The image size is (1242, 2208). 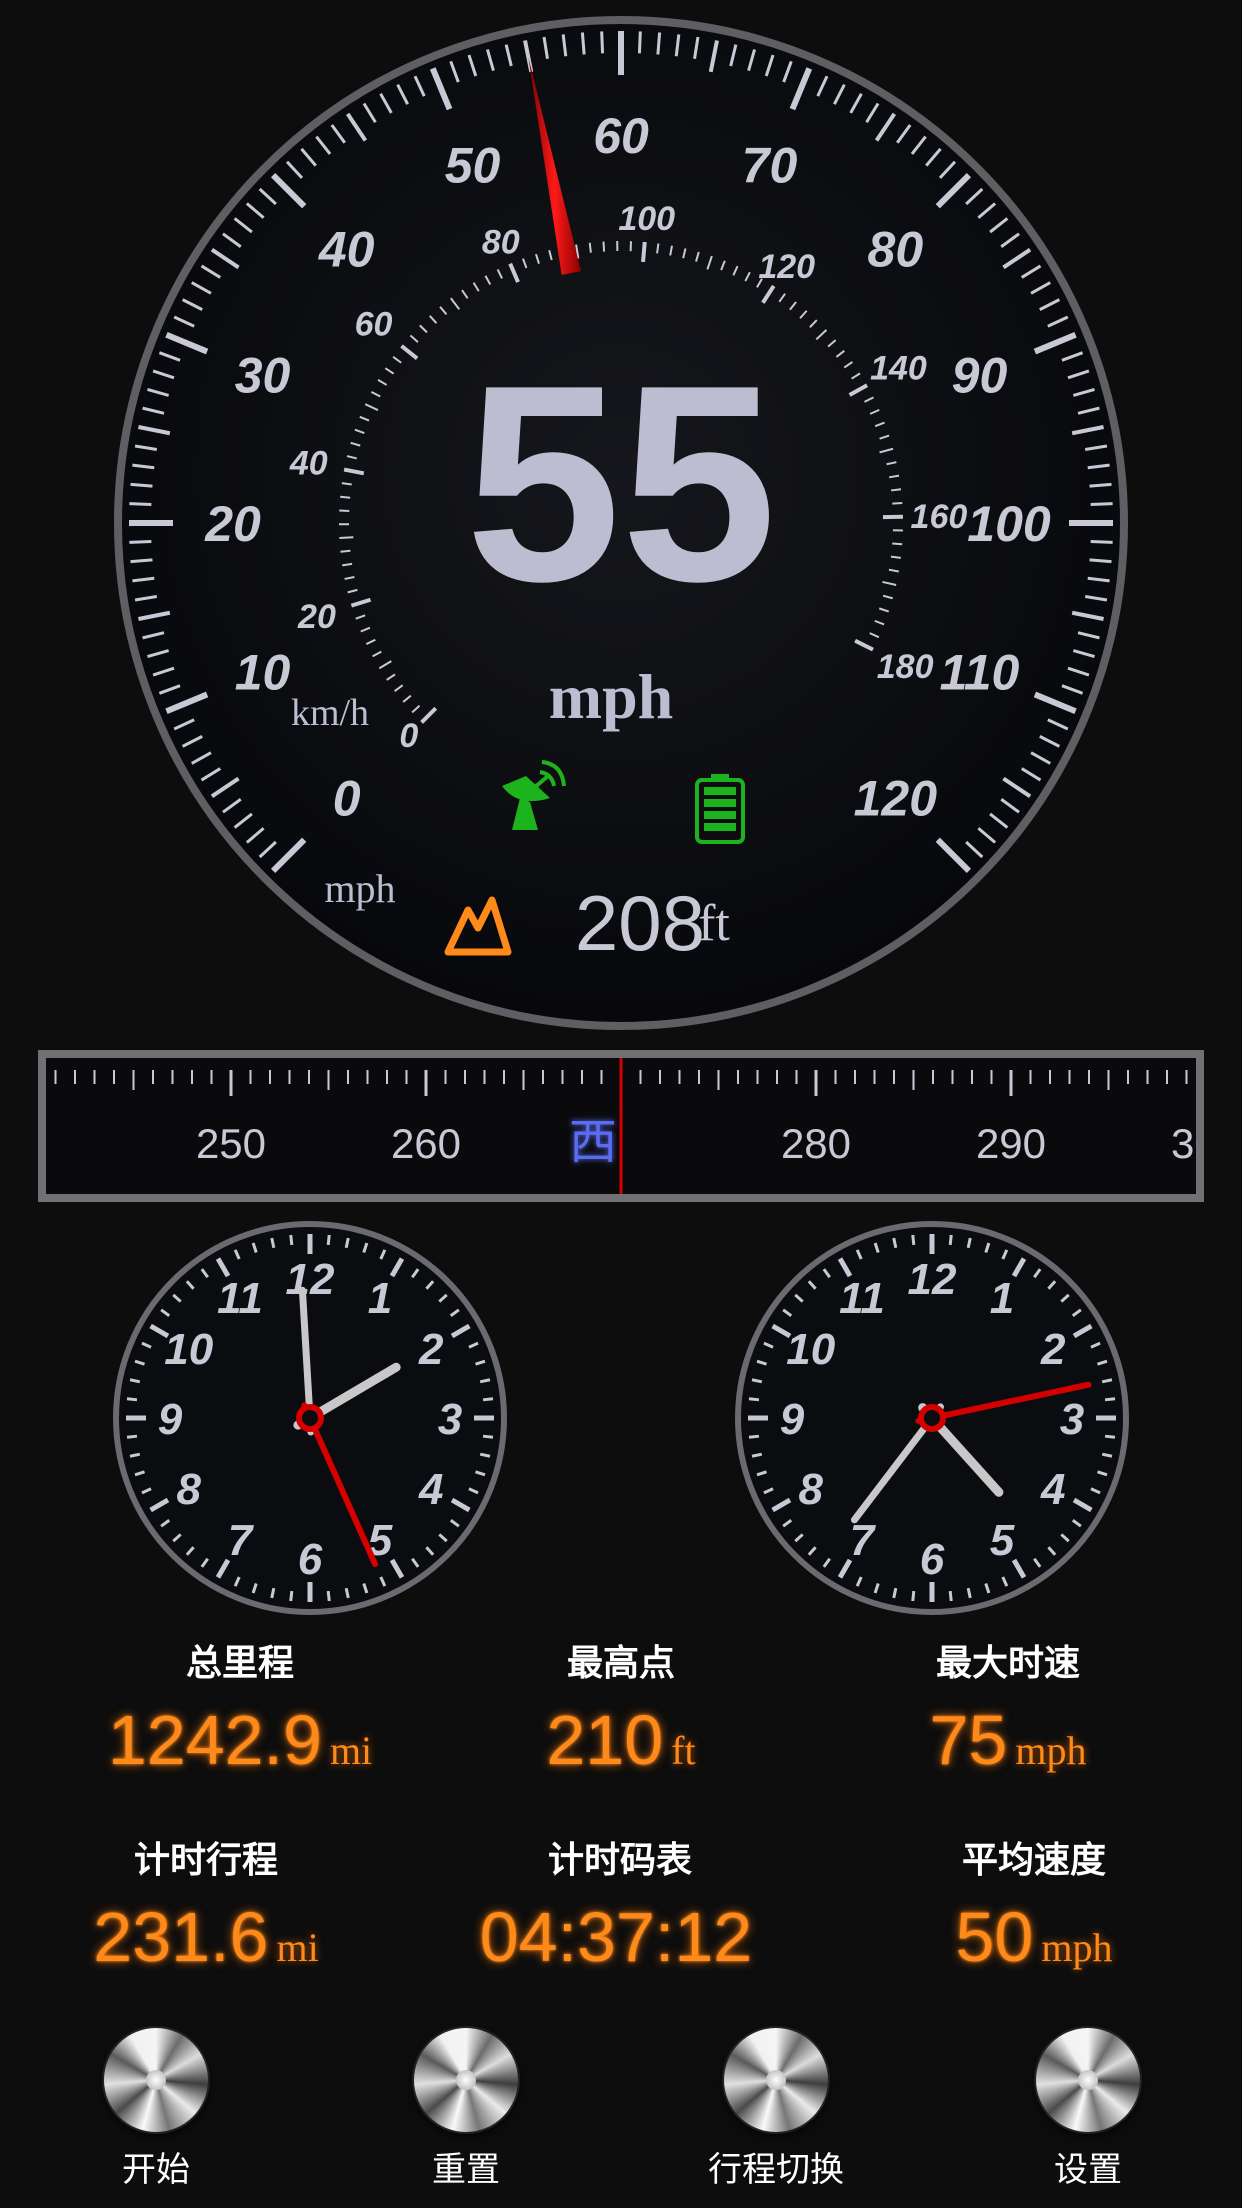 What do you see at coordinates (1088, 2170) in the screenshot?
I see `settings-button-label: 设置` at bounding box center [1088, 2170].